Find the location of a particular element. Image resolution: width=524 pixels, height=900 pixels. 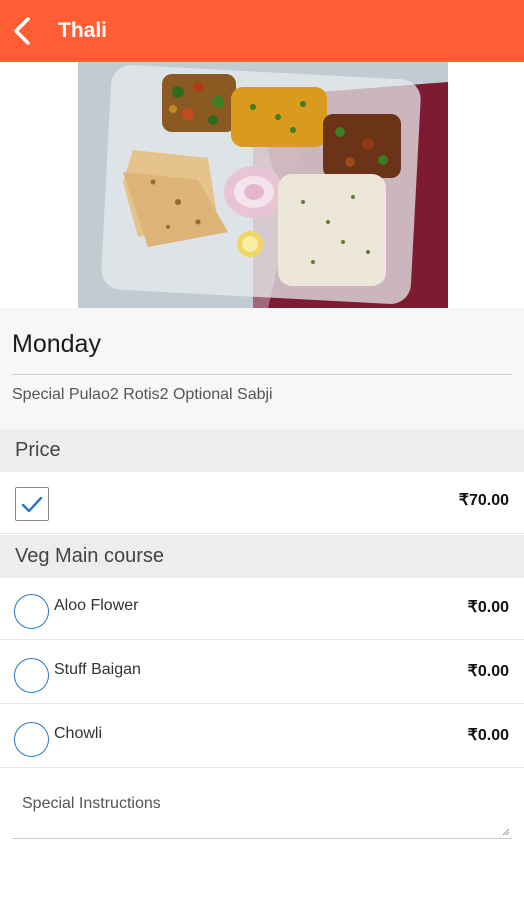

special-instructions-input is located at coordinates (262, 810).